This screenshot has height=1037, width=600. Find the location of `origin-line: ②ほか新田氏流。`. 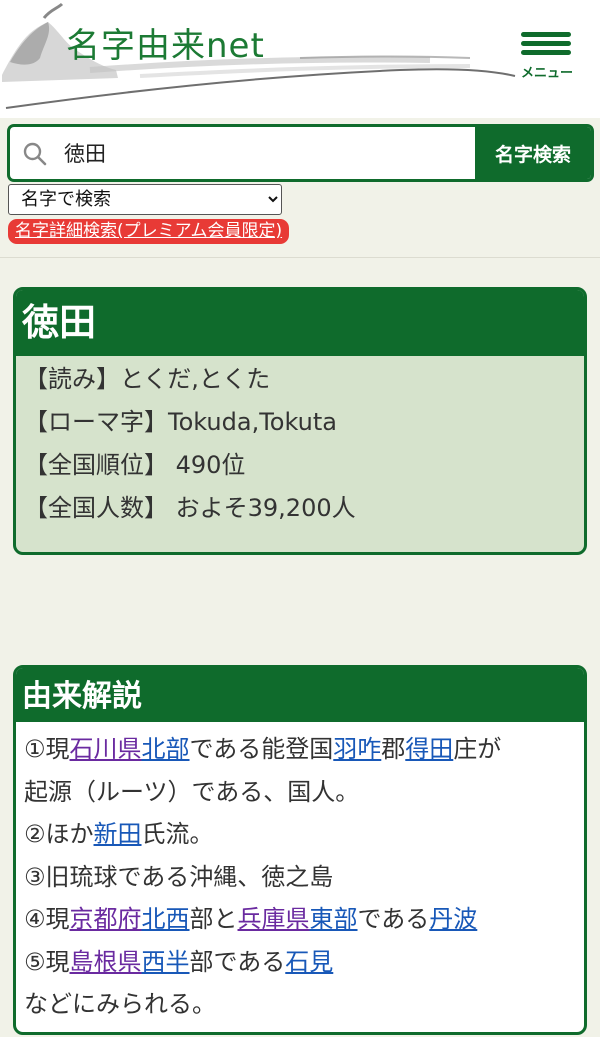

origin-line: ②ほか新田氏流。 is located at coordinates (304, 834).